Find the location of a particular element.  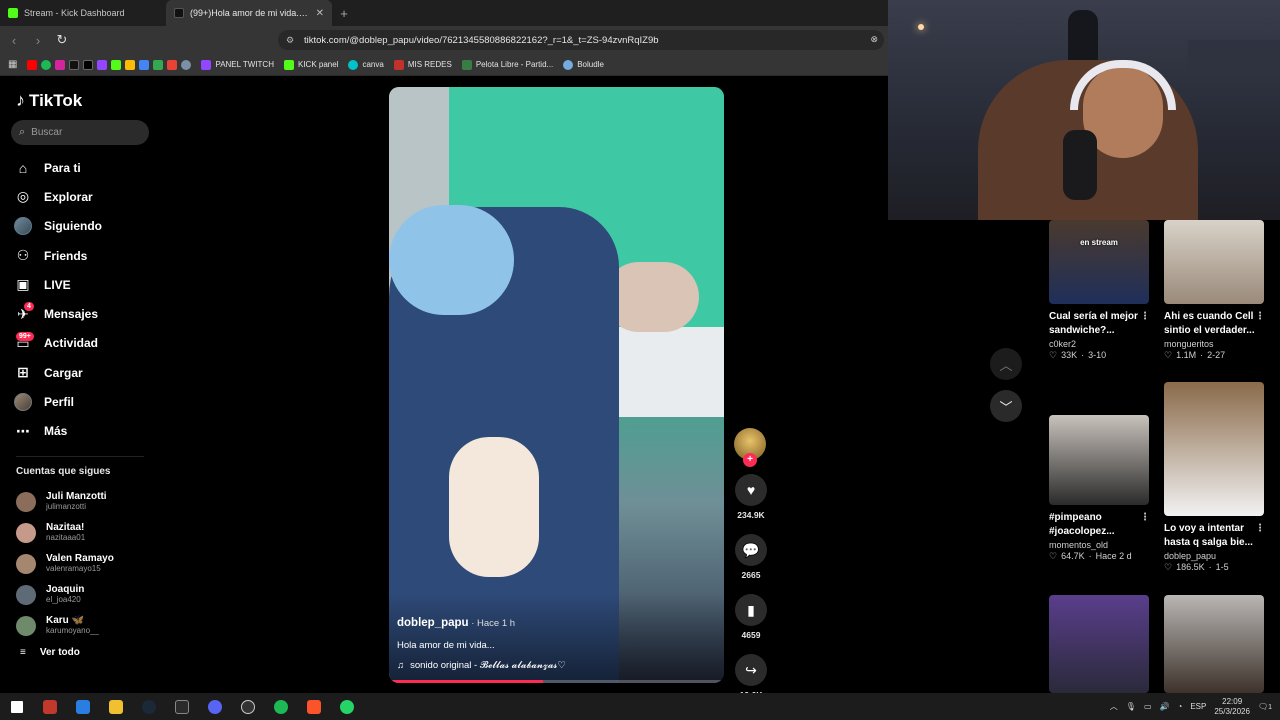

following-item: Valen Ramayo valenramayo15 is located at coordinates (86, 563).